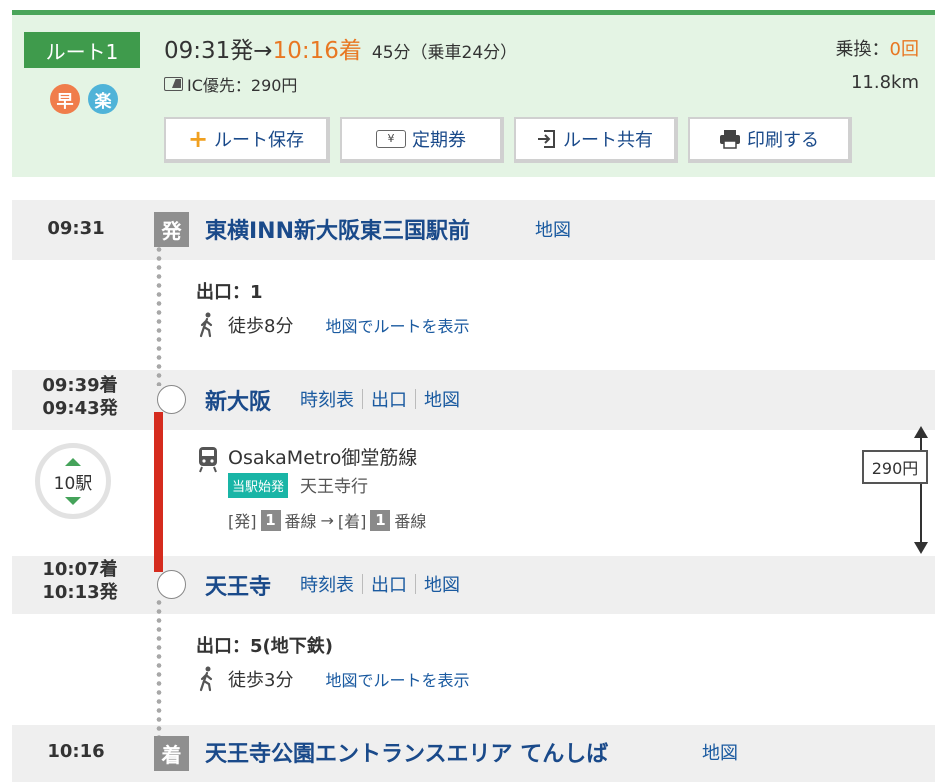 Image resolution: width=946 pixels, height=782 pixels. Describe the element at coordinates (229, 292) in the screenshot. I see `exit-info: 出口：1` at that location.